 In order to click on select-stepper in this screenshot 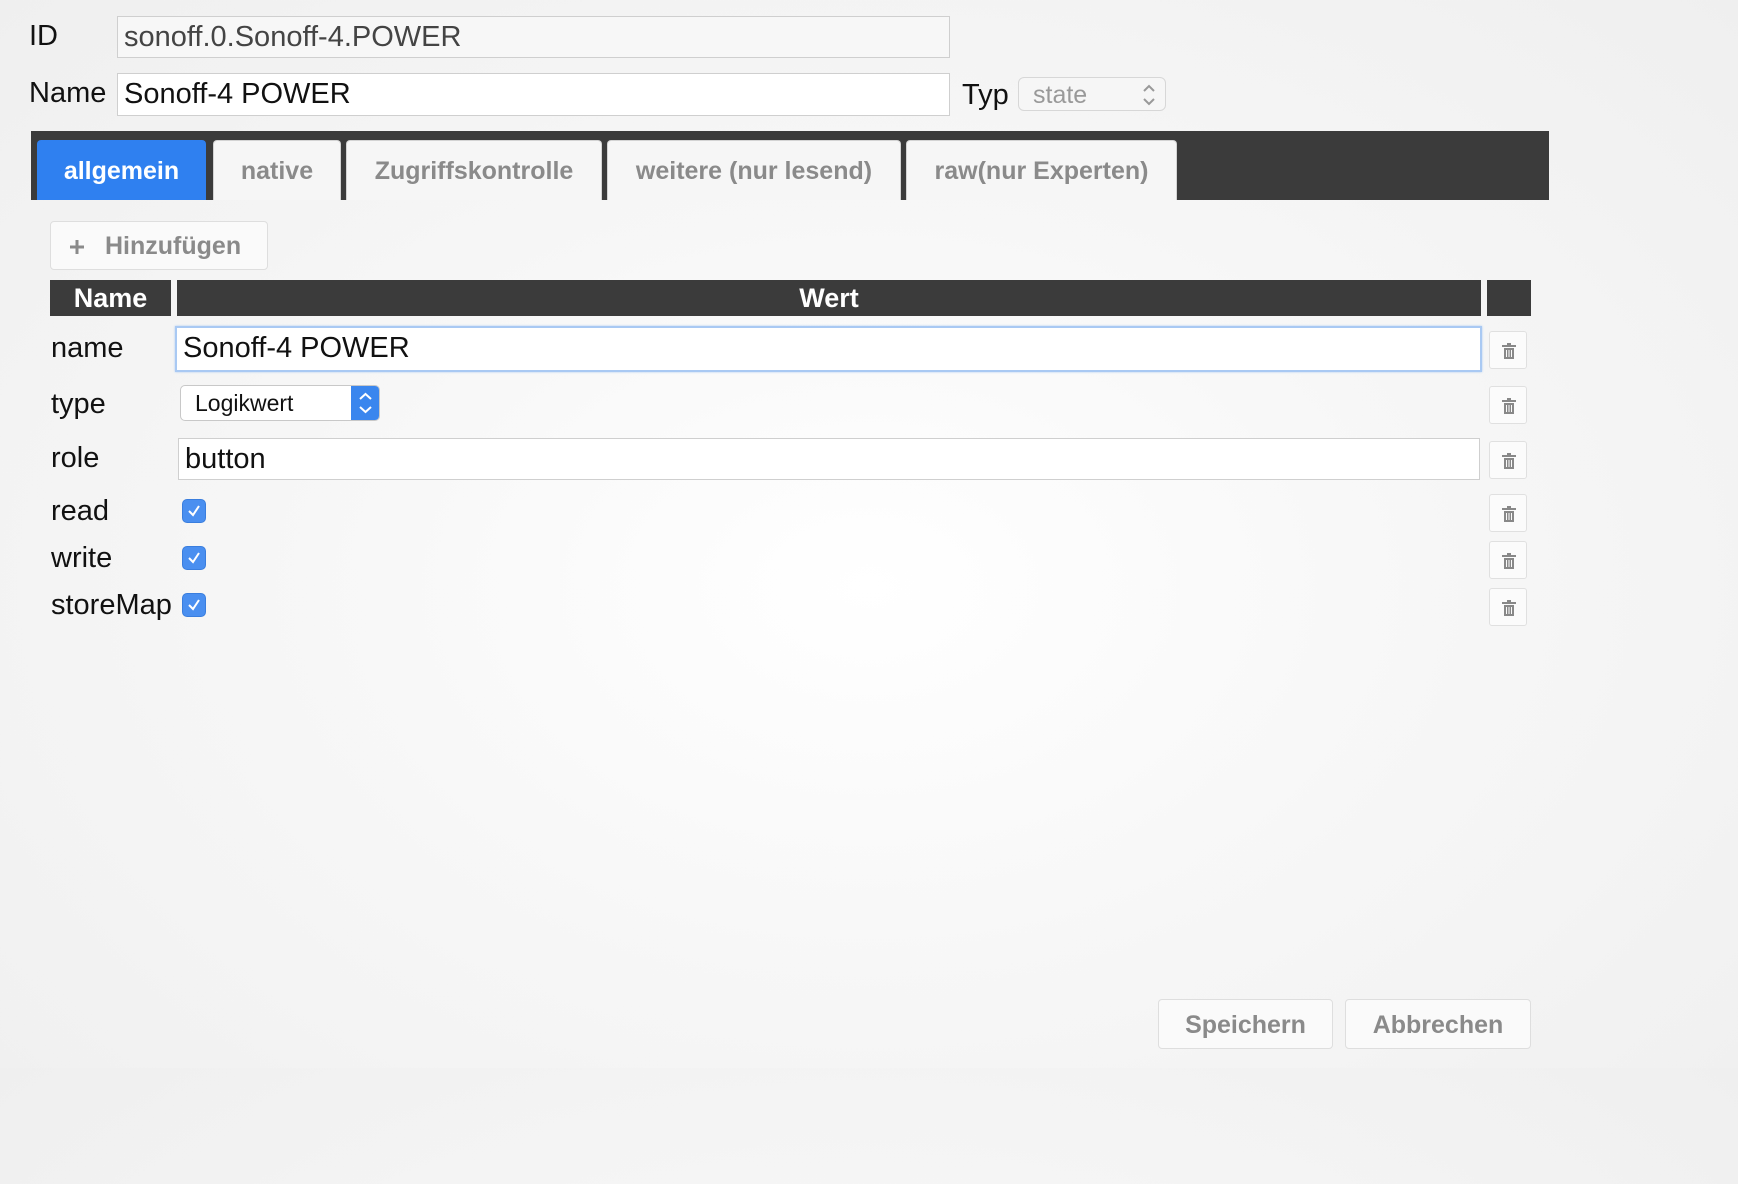, I will do `click(365, 403)`.